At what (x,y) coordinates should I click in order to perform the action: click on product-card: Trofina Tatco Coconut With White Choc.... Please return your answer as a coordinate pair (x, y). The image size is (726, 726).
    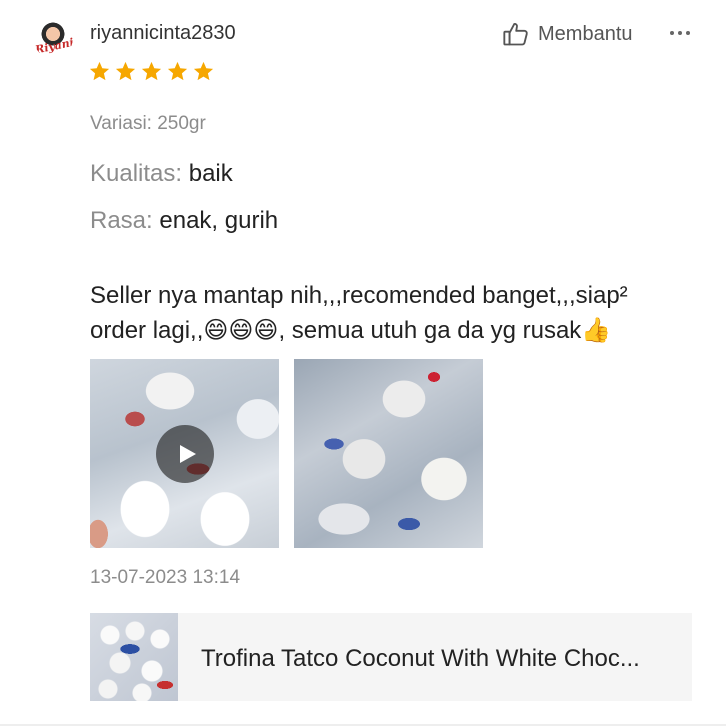
    Looking at the image, I should click on (391, 657).